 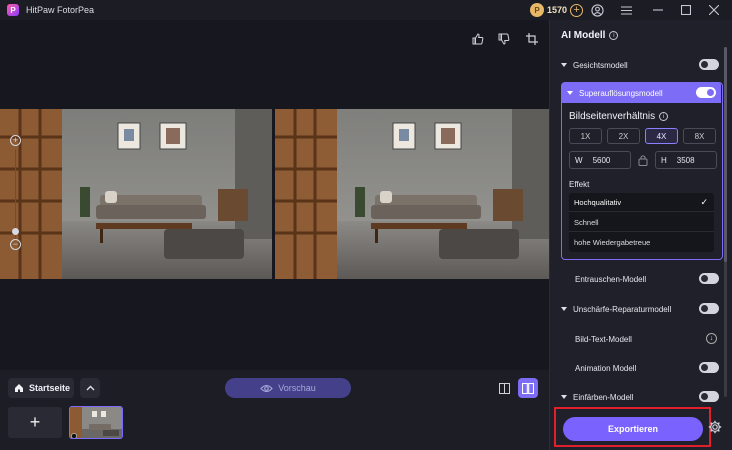 I want to click on denoise-model-toggle, so click(x=709, y=278).